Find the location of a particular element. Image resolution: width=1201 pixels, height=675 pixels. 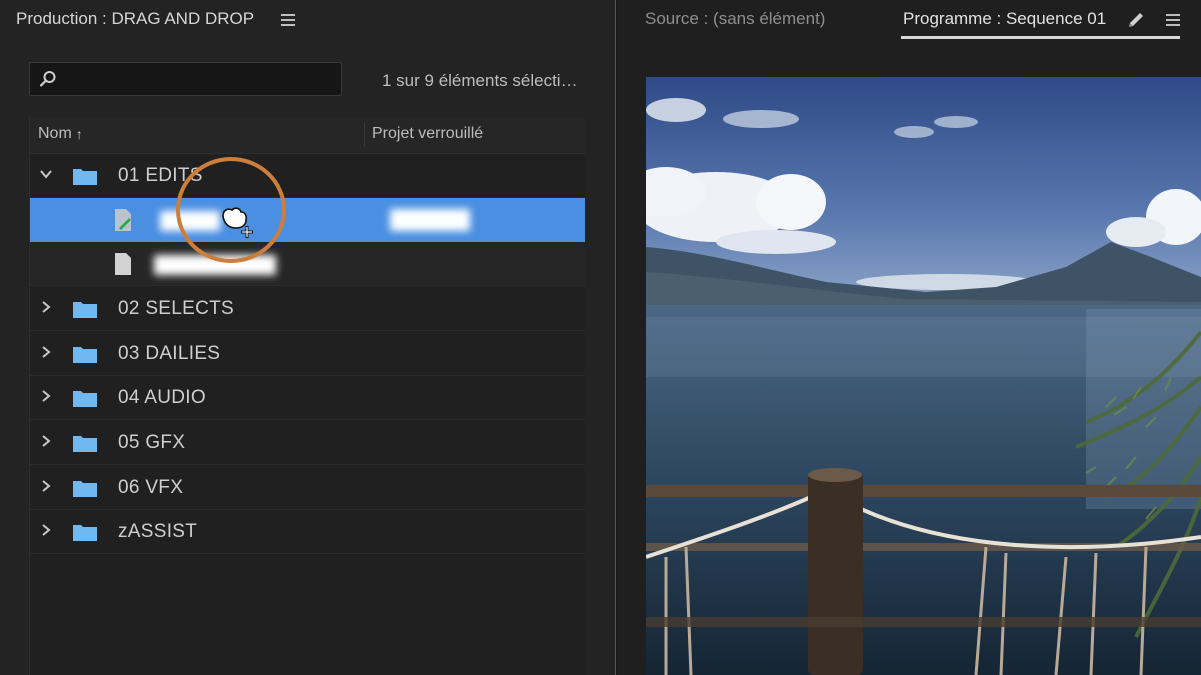

pencil-icon is located at coordinates (1136, 20).